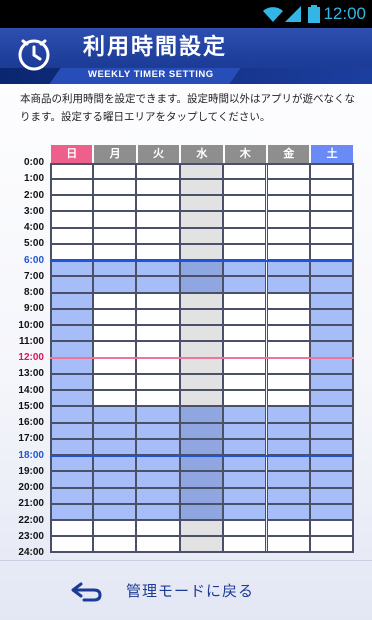  I want to click on back-to-admin-button: 管理モードに戻る, so click(190, 592).